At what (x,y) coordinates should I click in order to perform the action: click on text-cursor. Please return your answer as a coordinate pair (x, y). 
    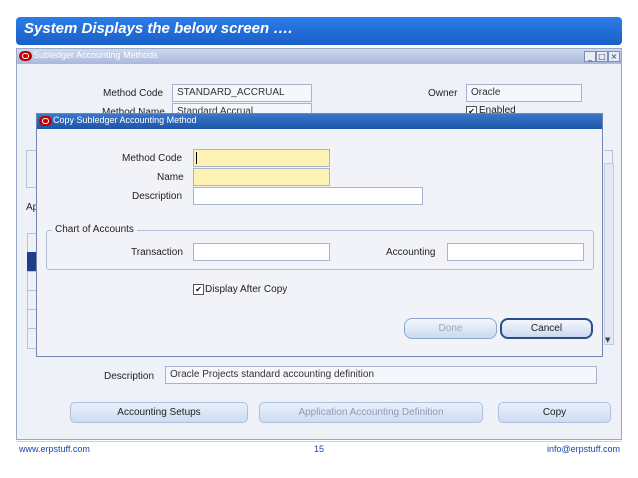
    Looking at the image, I should click on (196, 158).